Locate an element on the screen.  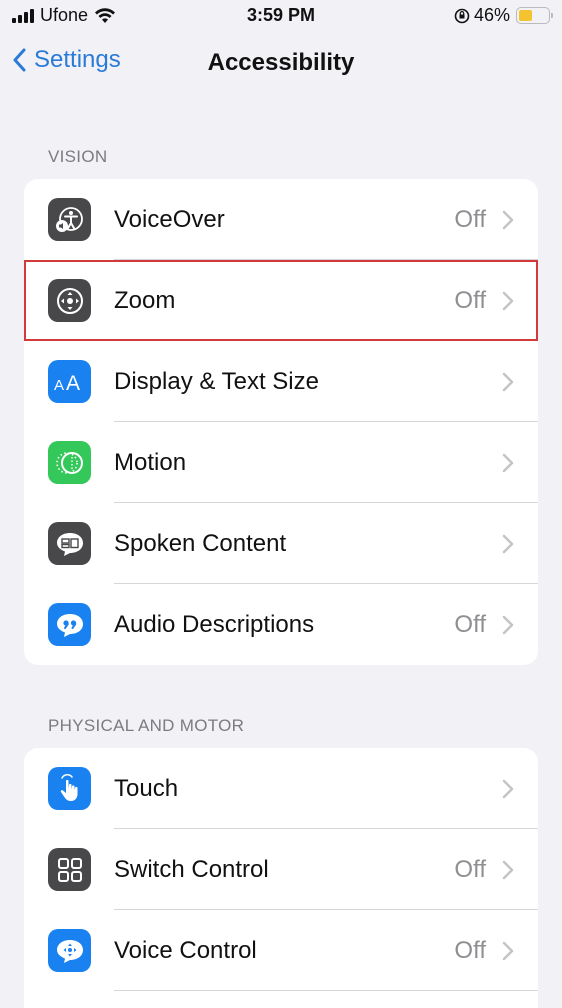
spoken-content-icon is located at coordinates (69, 543).